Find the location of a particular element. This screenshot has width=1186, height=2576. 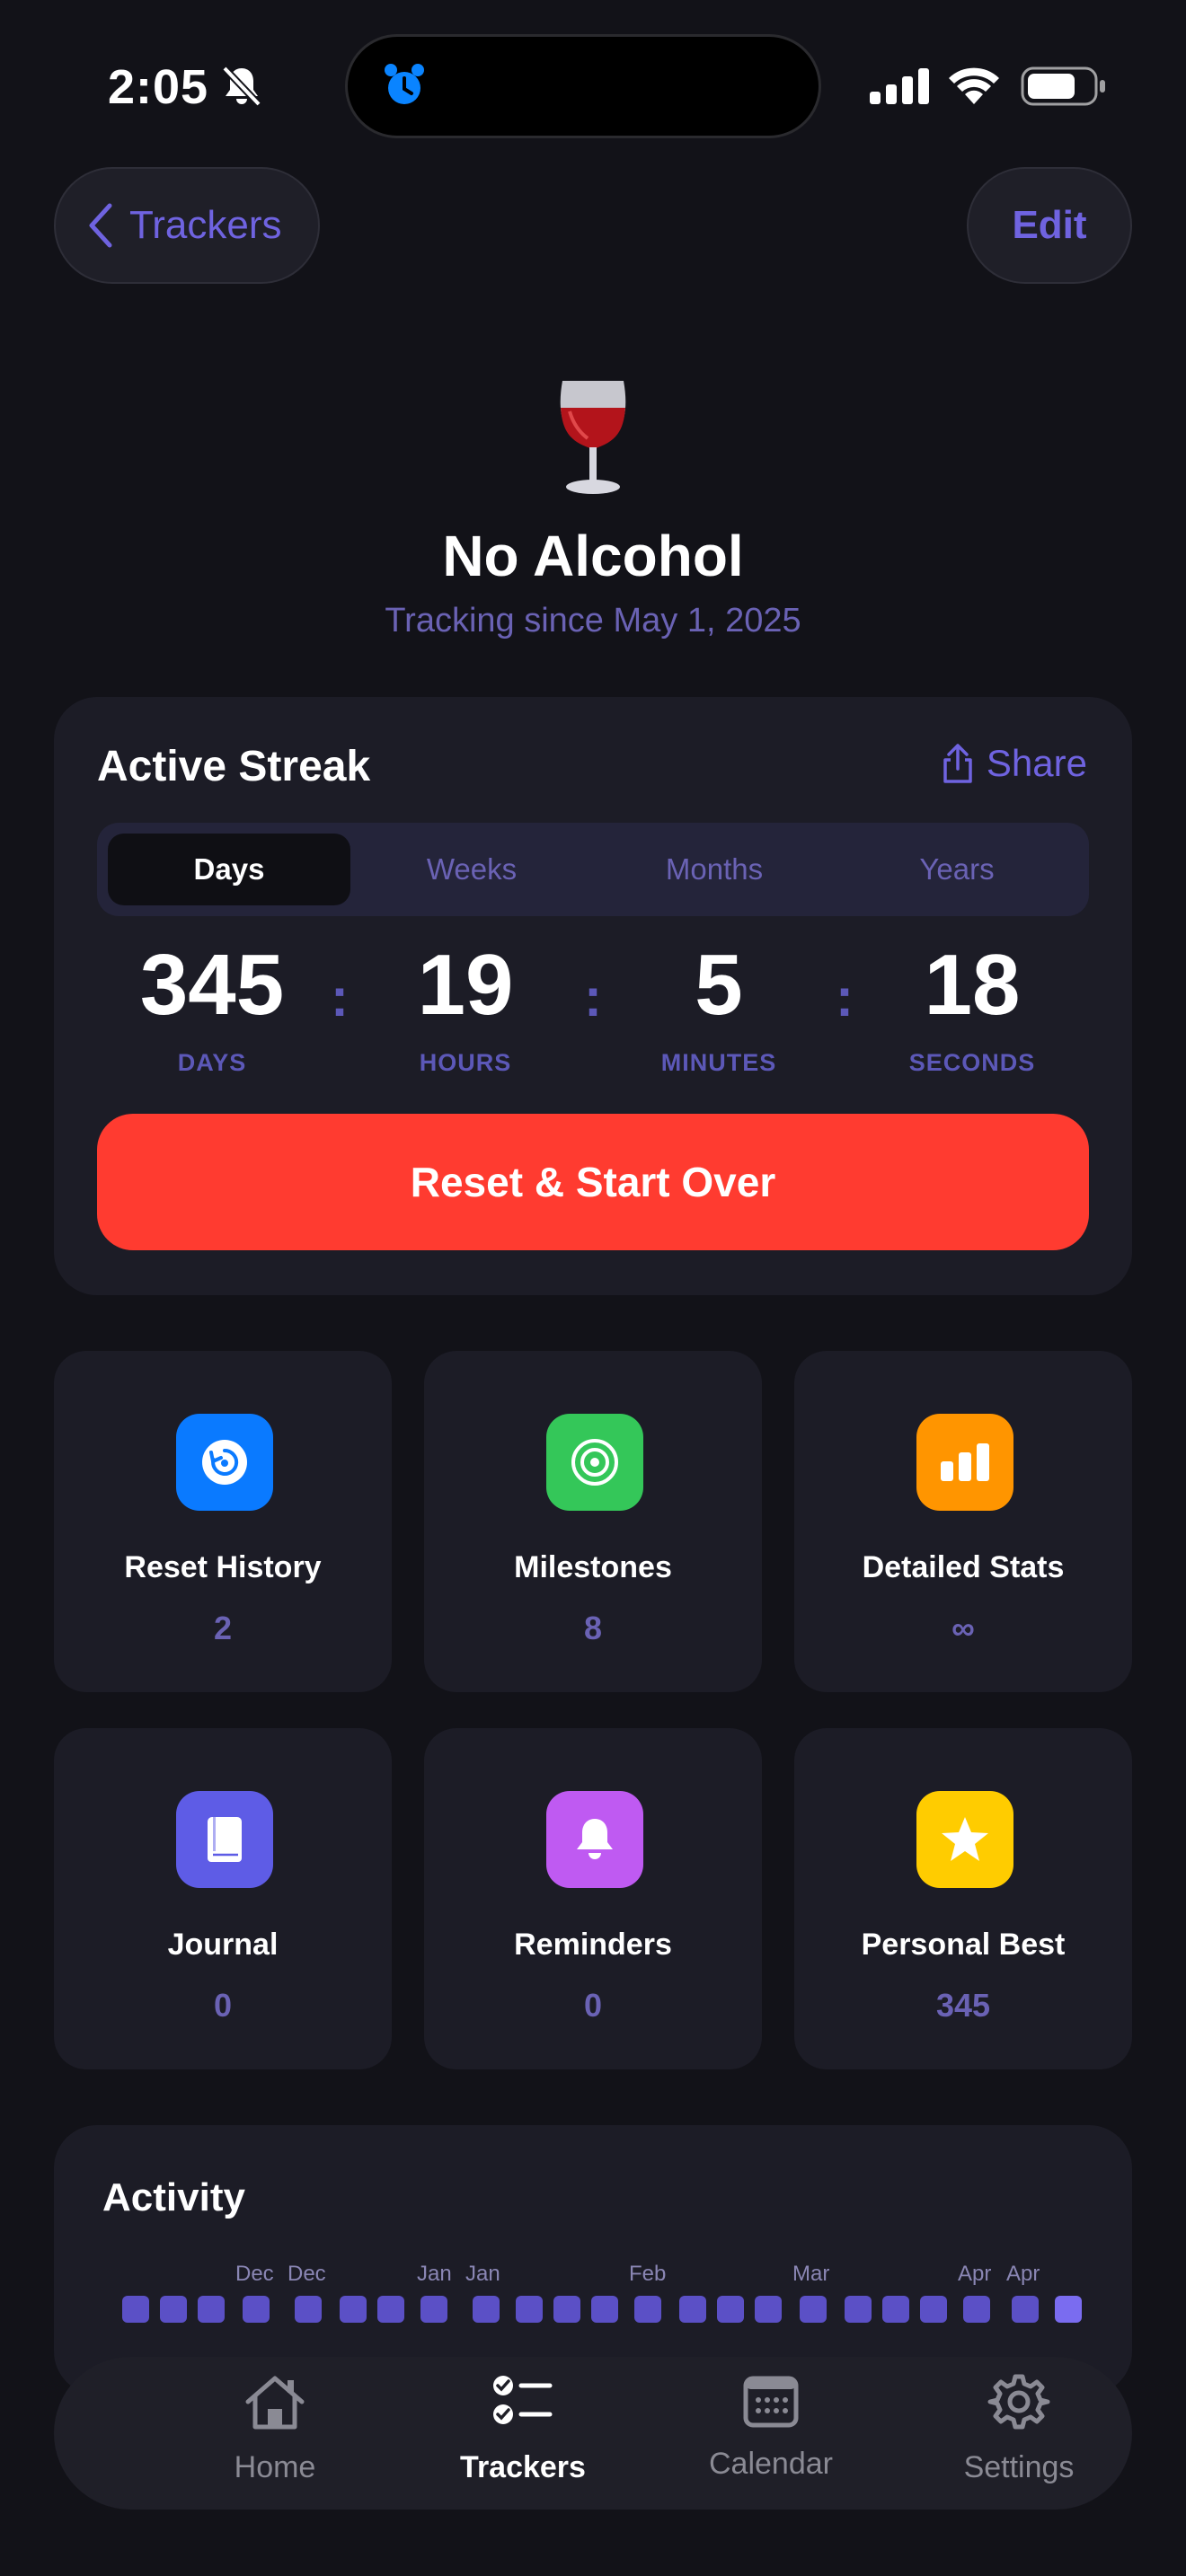

calendar-icon is located at coordinates (771, 2404).